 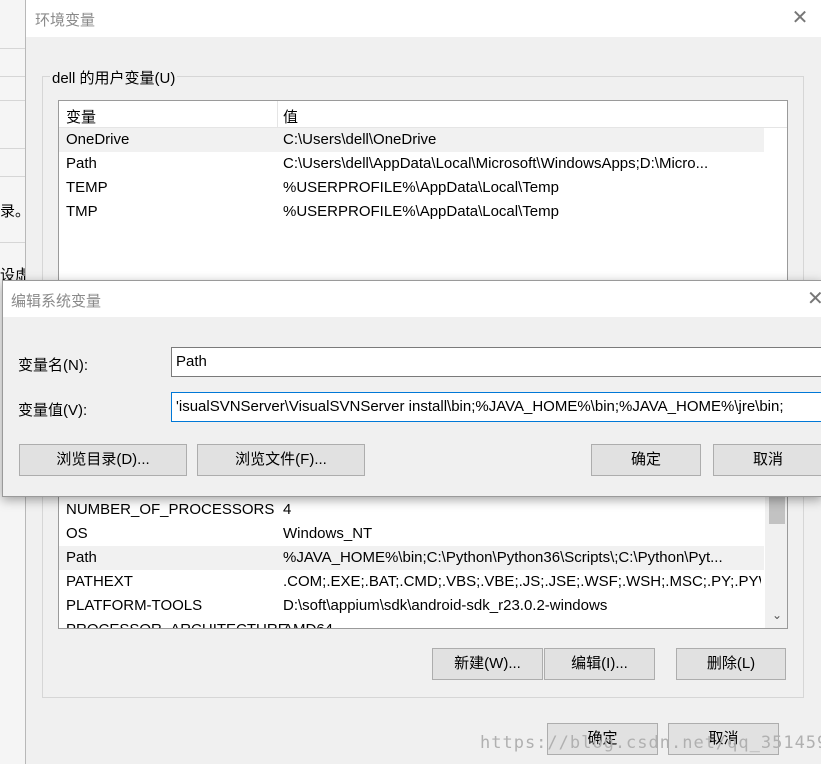 What do you see at coordinates (134, 605) in the screenshot?
I see `variable-name: PLATFORM-TOOLS` at bounding box center [134, 605].